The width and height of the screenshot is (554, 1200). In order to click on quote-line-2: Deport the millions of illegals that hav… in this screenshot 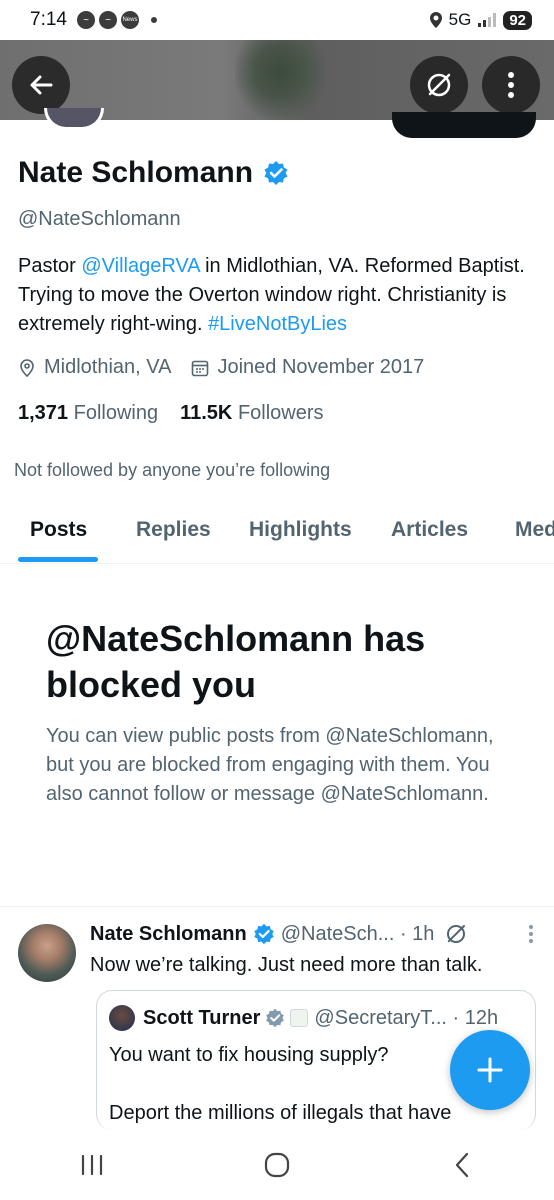, I will do `click(280, 1113)`.